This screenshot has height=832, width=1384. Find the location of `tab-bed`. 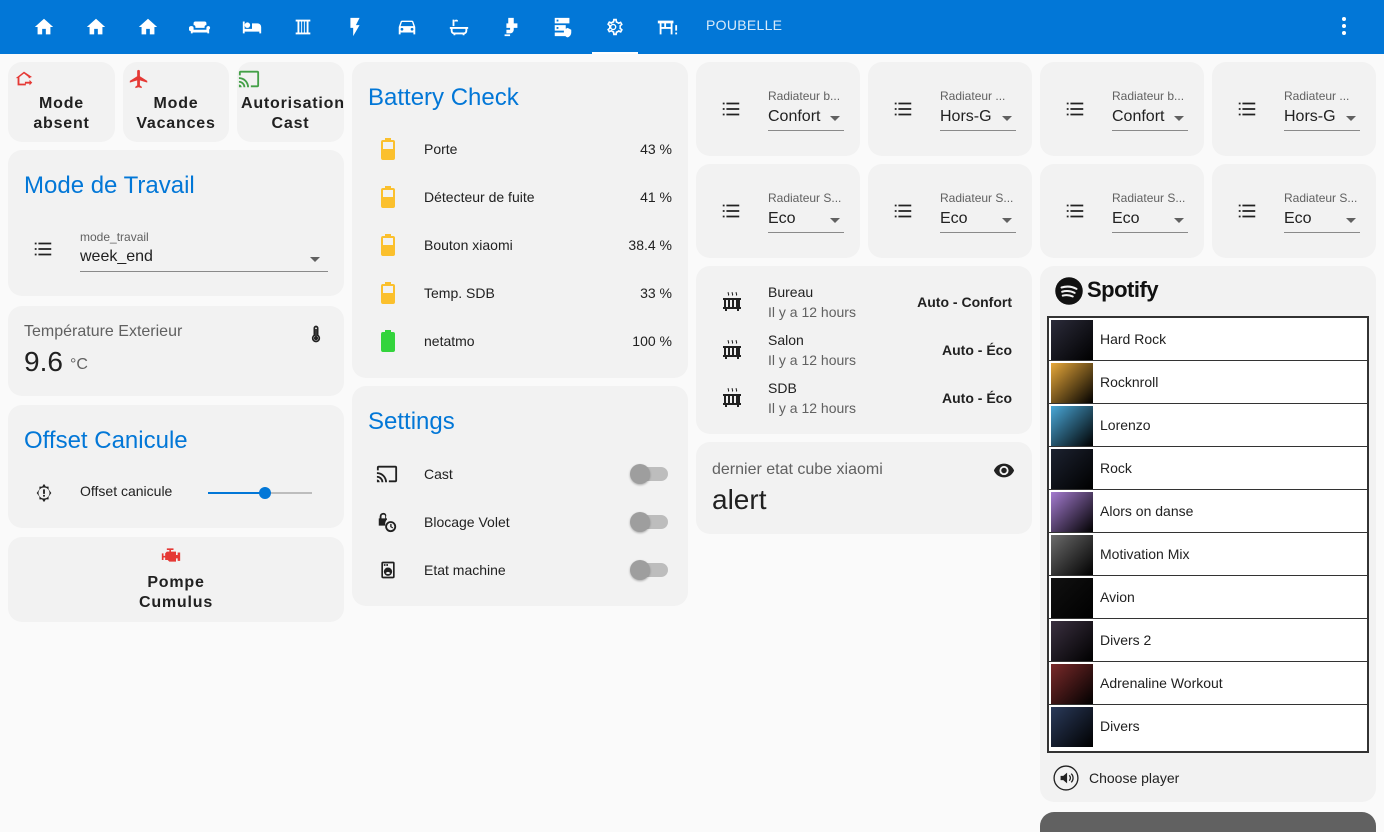

tab-bed is located at coordinates (252, 27).